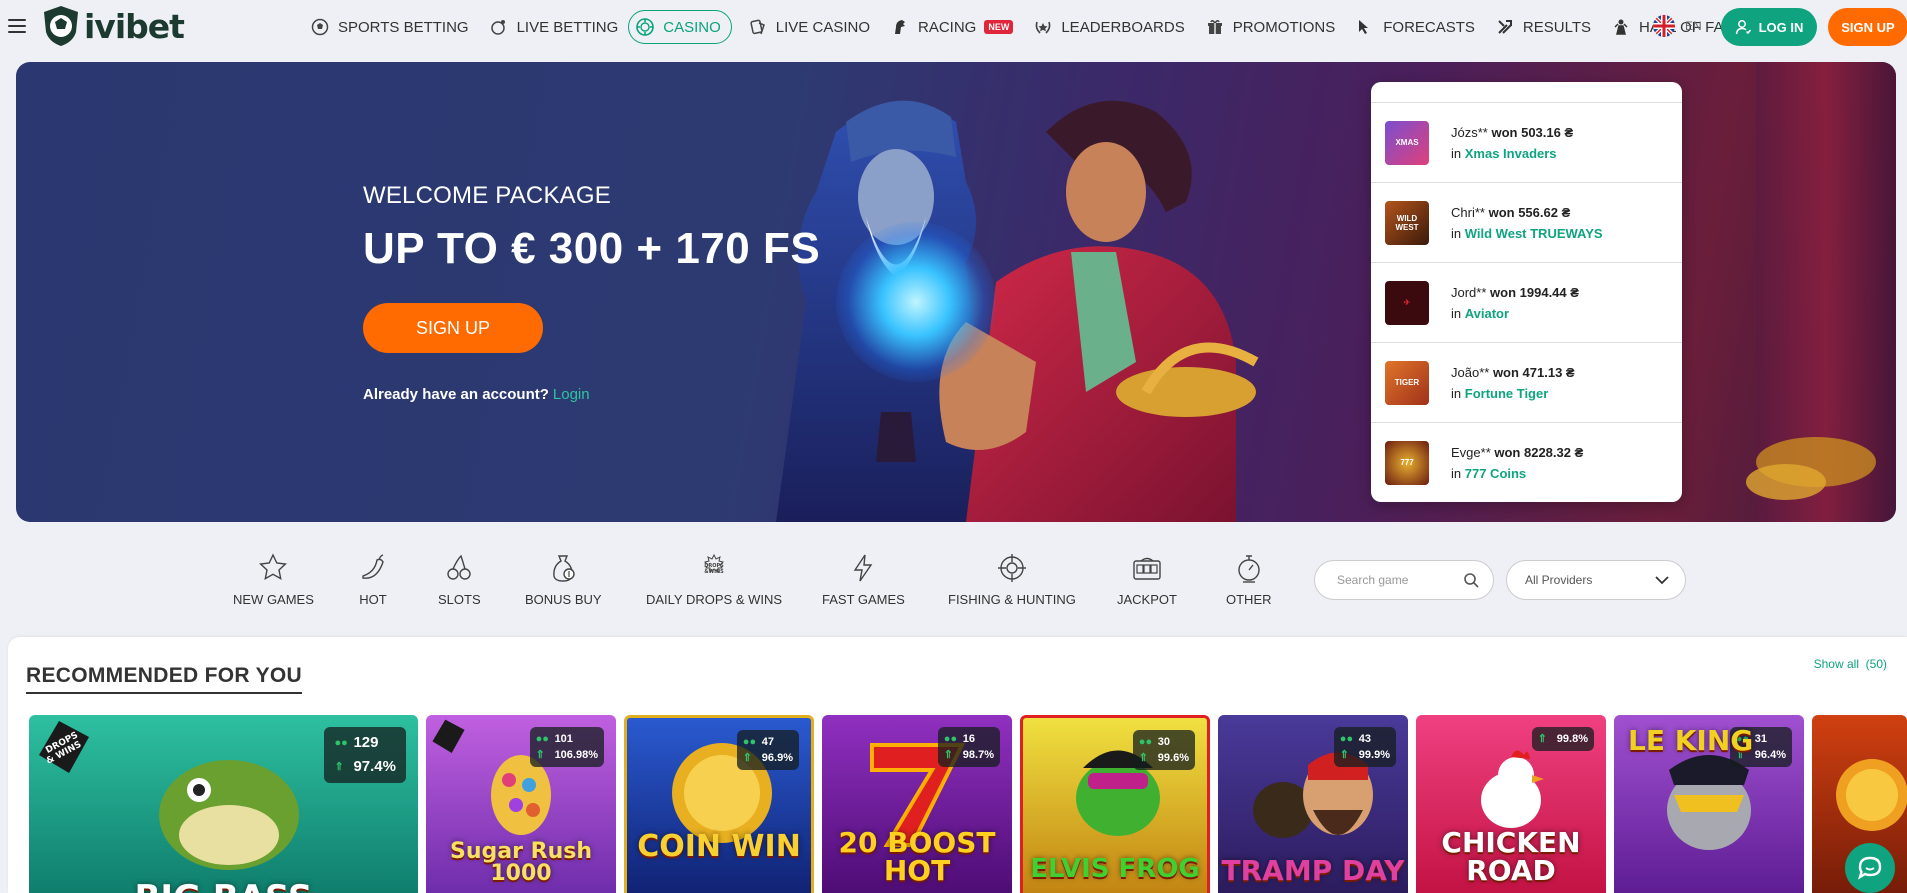  I want to click on nav-leaderboards: LEADERBOARDS, so click(1108, 27).